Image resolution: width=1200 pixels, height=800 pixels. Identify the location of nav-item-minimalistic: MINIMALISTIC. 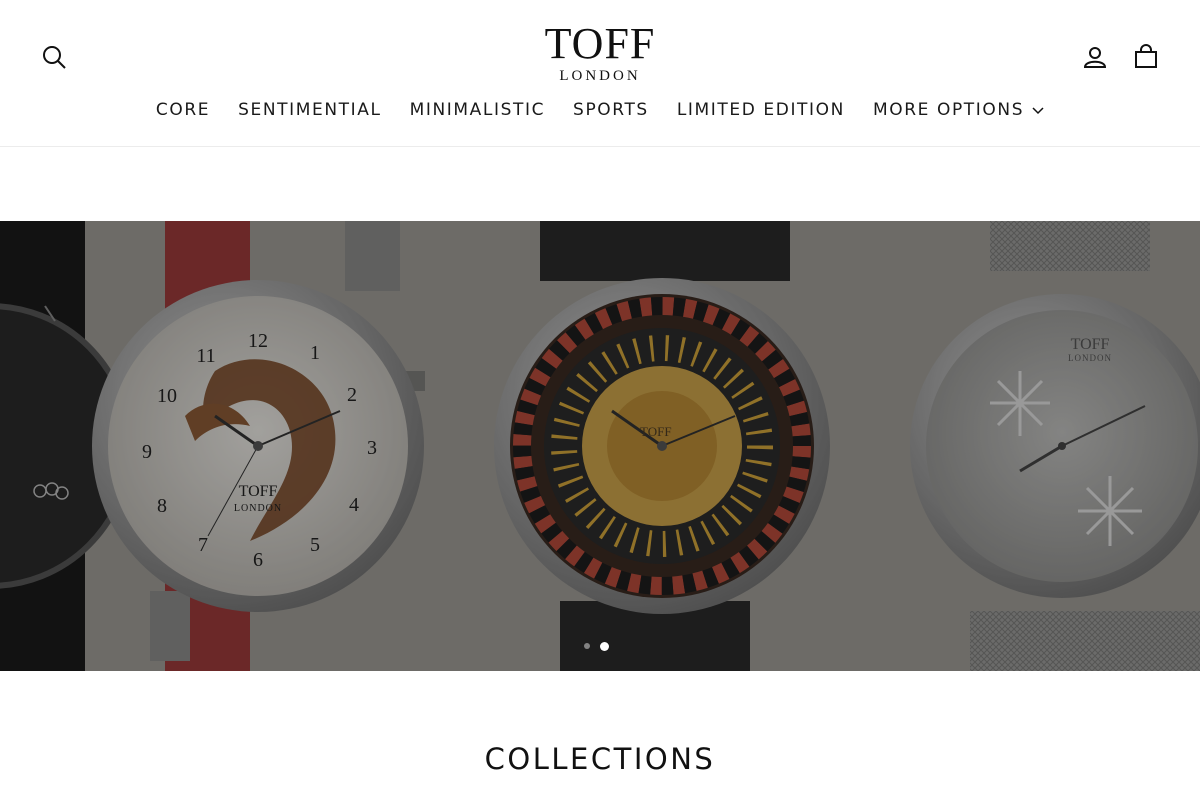
(477, 110).